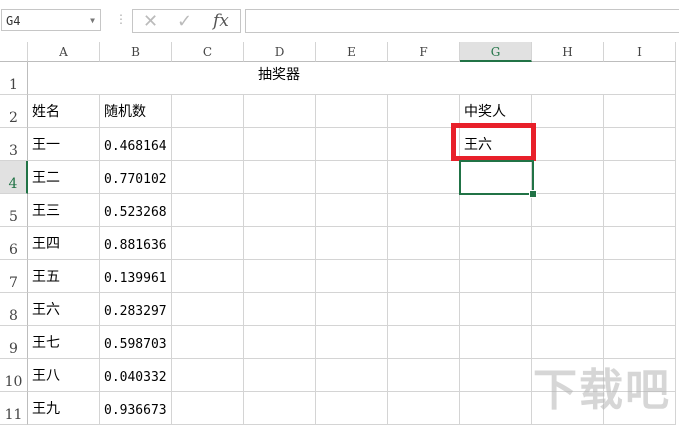 The width and height of the screenshot is (679, 428). Describe the element at coordinates (424, 52) in the screenshot. I see `column-header-F: F` at that location.